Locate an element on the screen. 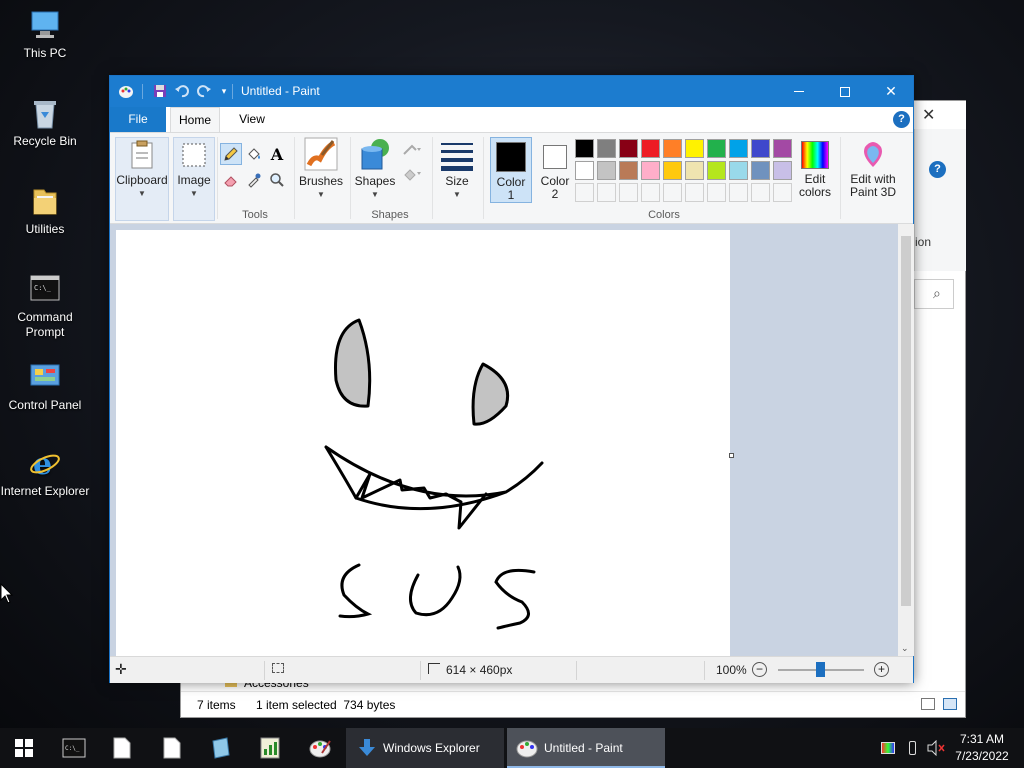 This screenshot has width=1024, height=768. magnifier-tool is located at coordinates (277, 180).